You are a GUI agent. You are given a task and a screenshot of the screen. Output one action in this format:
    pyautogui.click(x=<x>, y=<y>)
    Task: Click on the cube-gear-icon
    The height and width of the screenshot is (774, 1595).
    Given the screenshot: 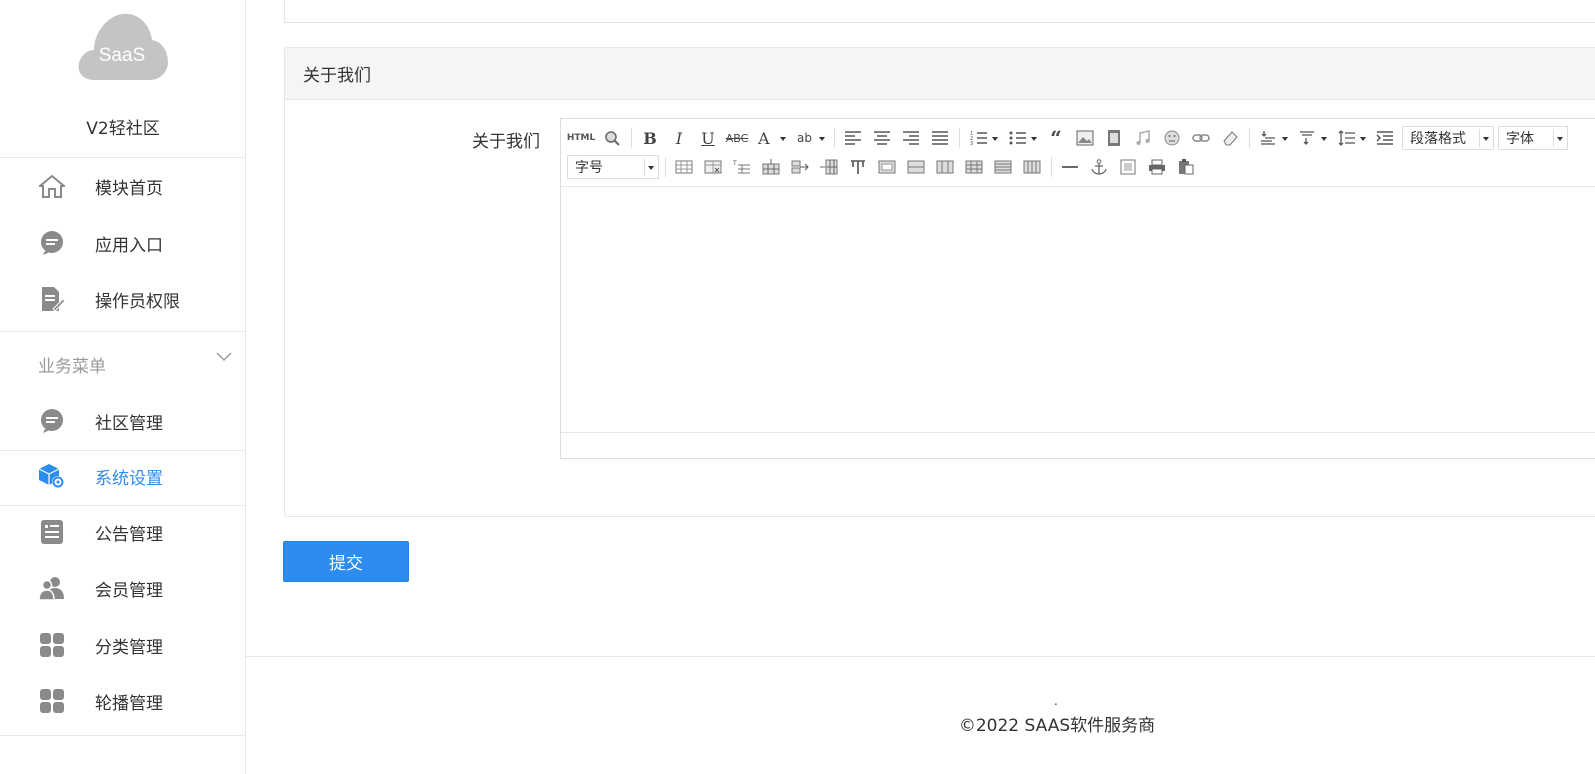 What is the action you would take?
    pyautogui.click(x=52, y=476)
    